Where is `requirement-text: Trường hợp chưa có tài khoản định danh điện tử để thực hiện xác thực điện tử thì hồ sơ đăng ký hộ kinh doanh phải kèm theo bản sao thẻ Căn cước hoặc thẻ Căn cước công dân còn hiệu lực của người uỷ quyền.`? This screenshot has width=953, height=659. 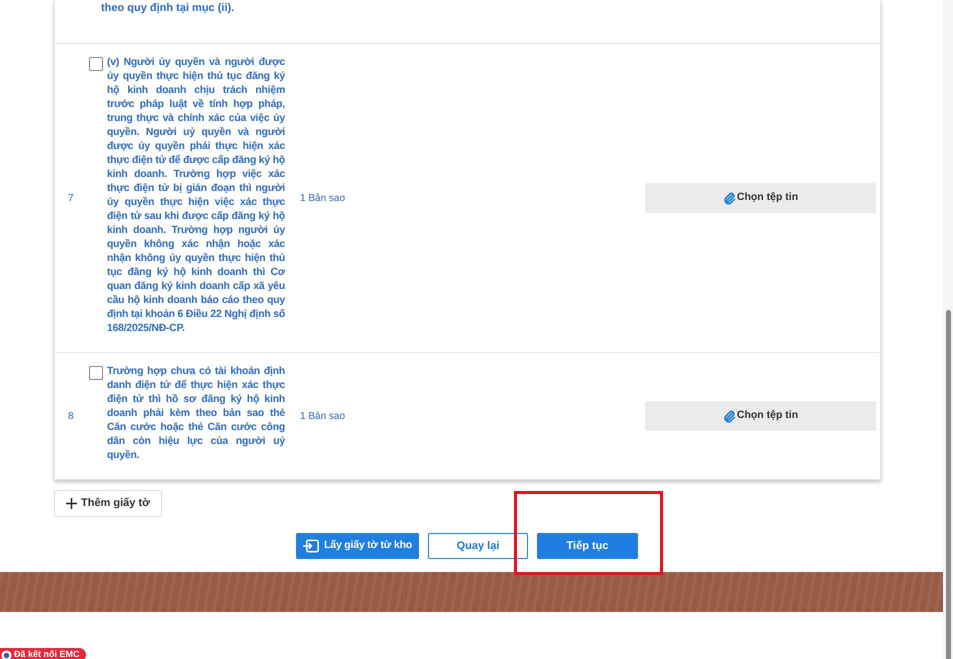
requirement-text: Trường hợp chưa có tài khoản định danh điện tử để thực hiện xác thực điện tử thì hồ sơ đăng ký hộ kinh doanh phải kèm theo bản sao thẻ Căn cước hoặc thẻ Căn cước công dân còn hiệu lực của người uỷ quyền. is located at coordinates (196, 414).